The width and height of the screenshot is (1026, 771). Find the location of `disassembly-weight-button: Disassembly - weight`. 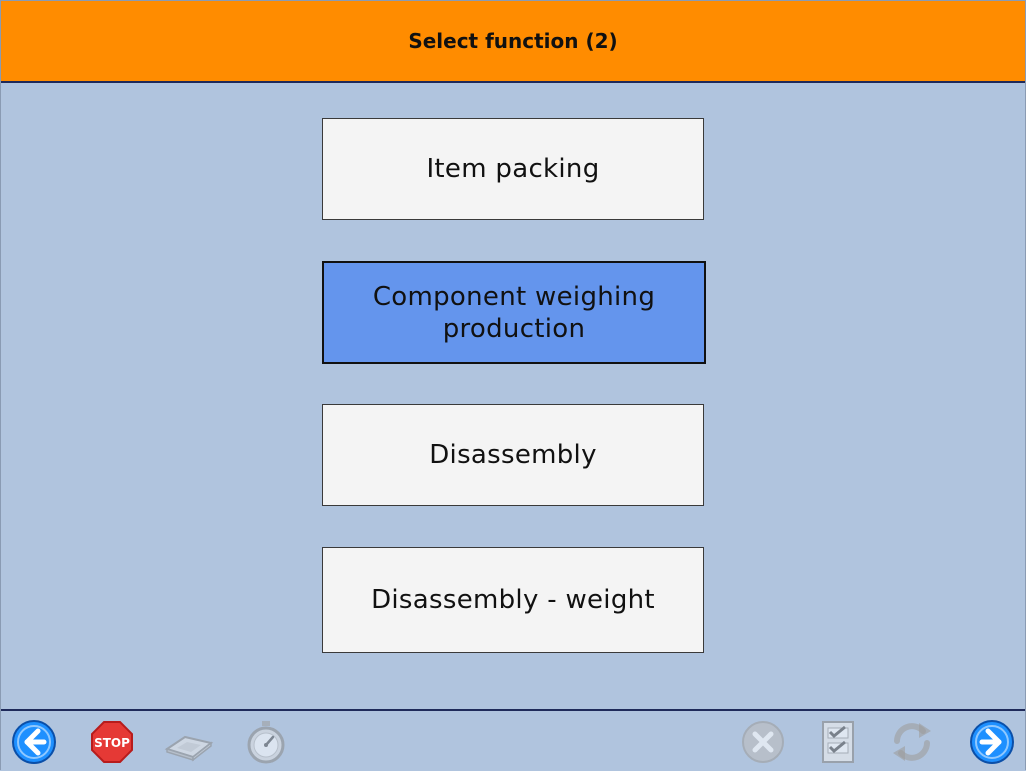

disassembly-weight-button: Disassembly - weight is located at coordinates (513, 600).